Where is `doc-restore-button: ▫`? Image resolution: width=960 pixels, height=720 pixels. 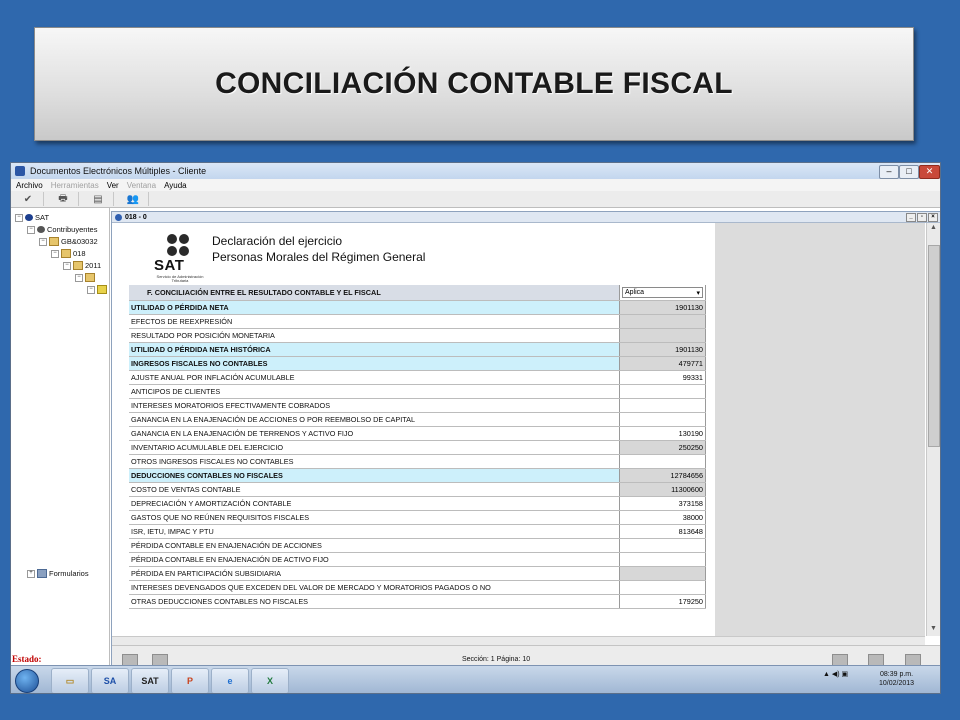 doc-restore-button: ▫ is located at coordinates (922, 217).